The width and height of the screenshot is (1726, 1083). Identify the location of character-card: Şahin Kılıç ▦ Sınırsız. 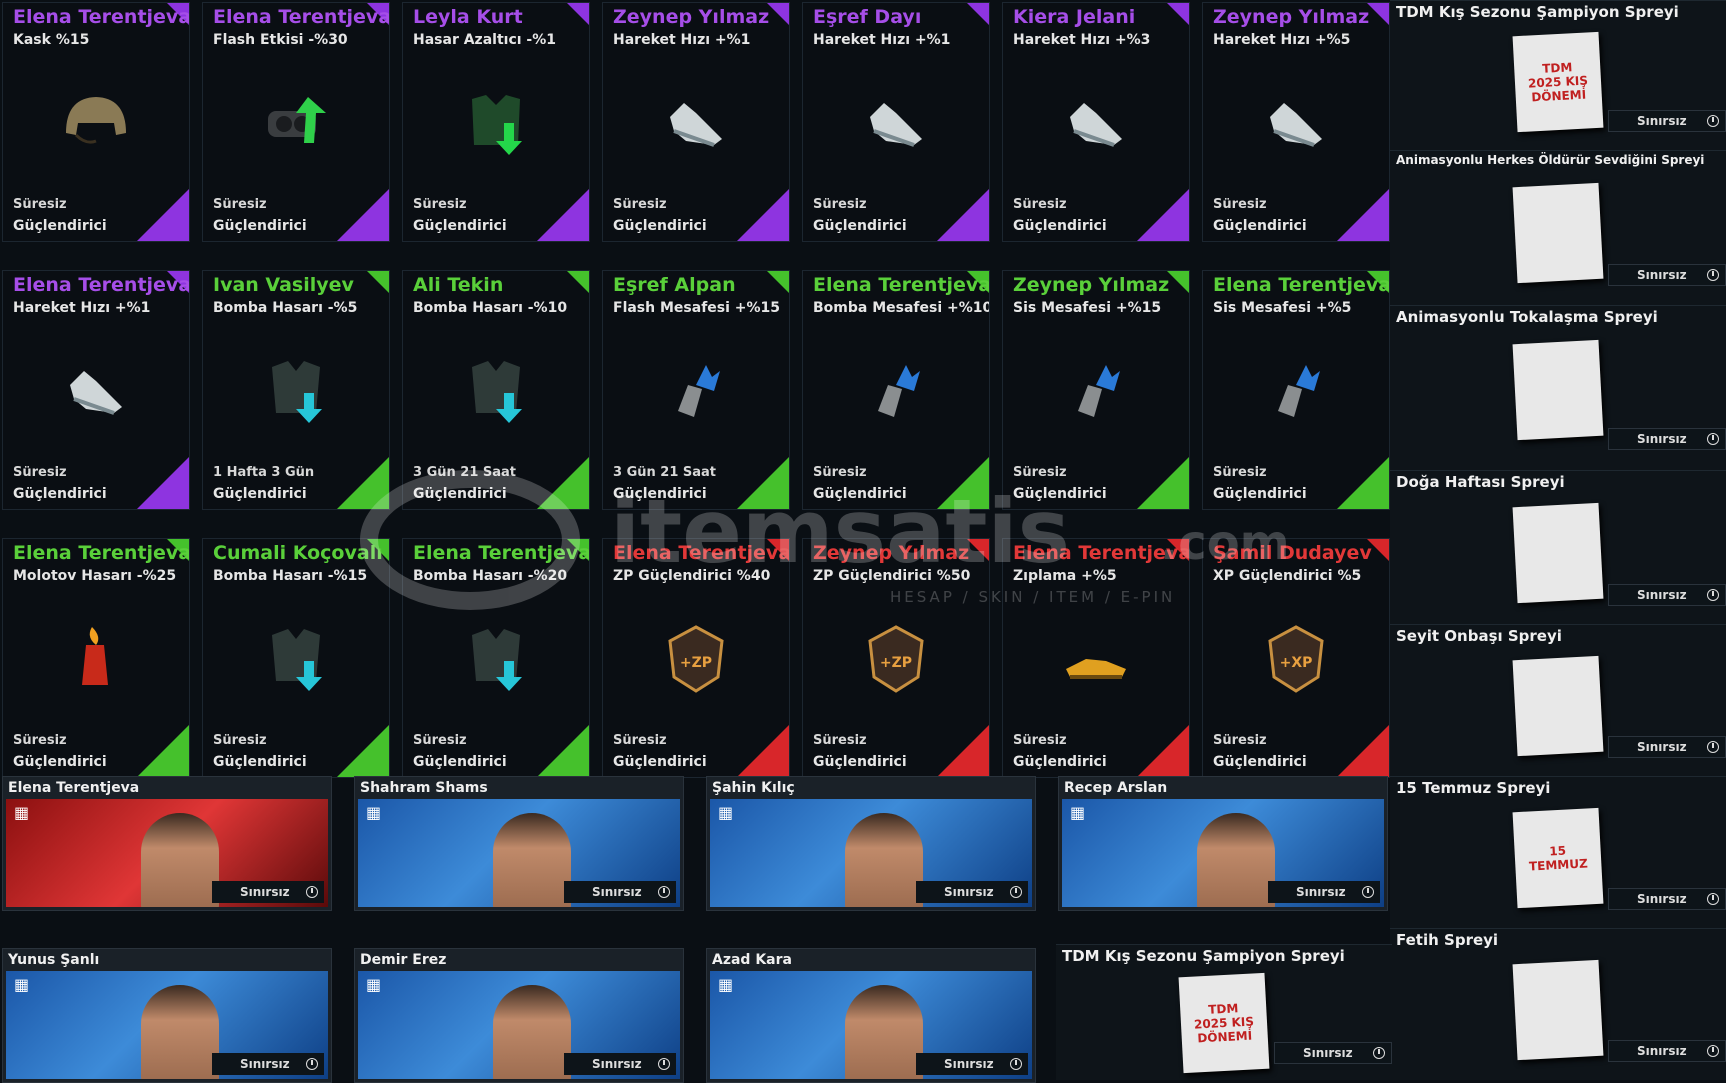
(871, 843).